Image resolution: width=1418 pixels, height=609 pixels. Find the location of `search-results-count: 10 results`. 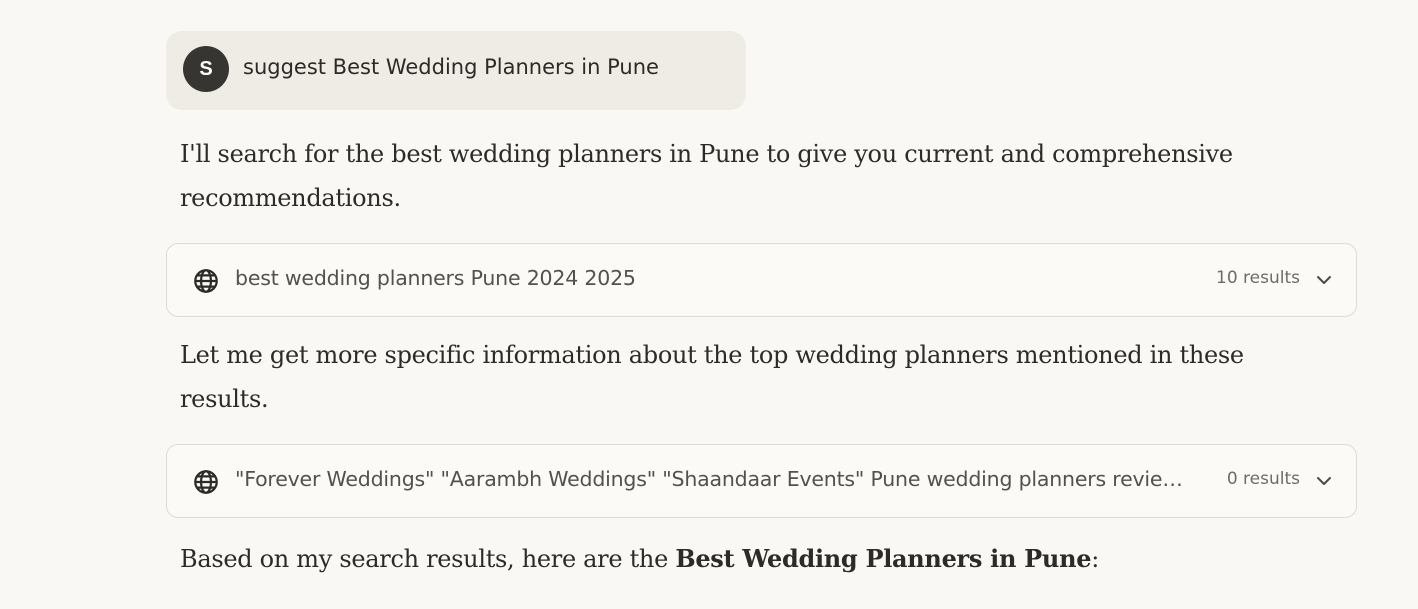

search-results-count: 10 results is located at coordinates (1258, 278).